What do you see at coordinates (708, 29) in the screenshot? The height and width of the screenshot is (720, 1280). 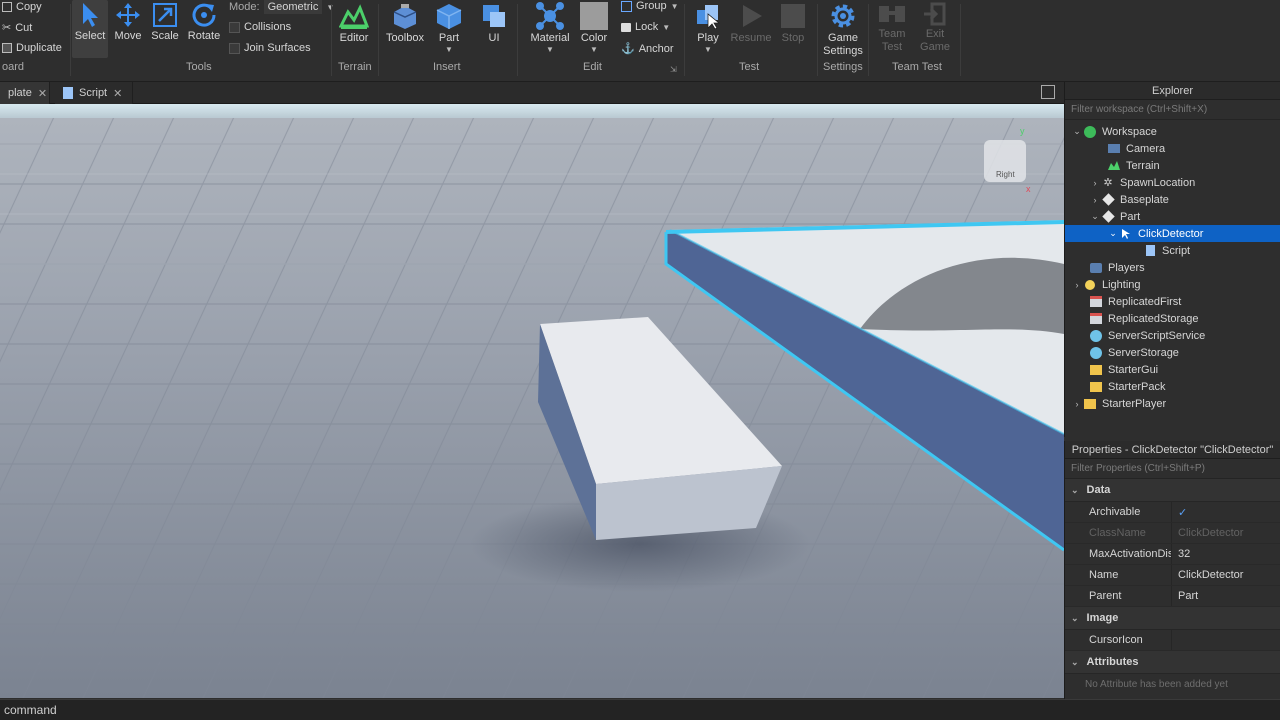 I see `play-button: Play ▼` at bounding box center [708, 29].